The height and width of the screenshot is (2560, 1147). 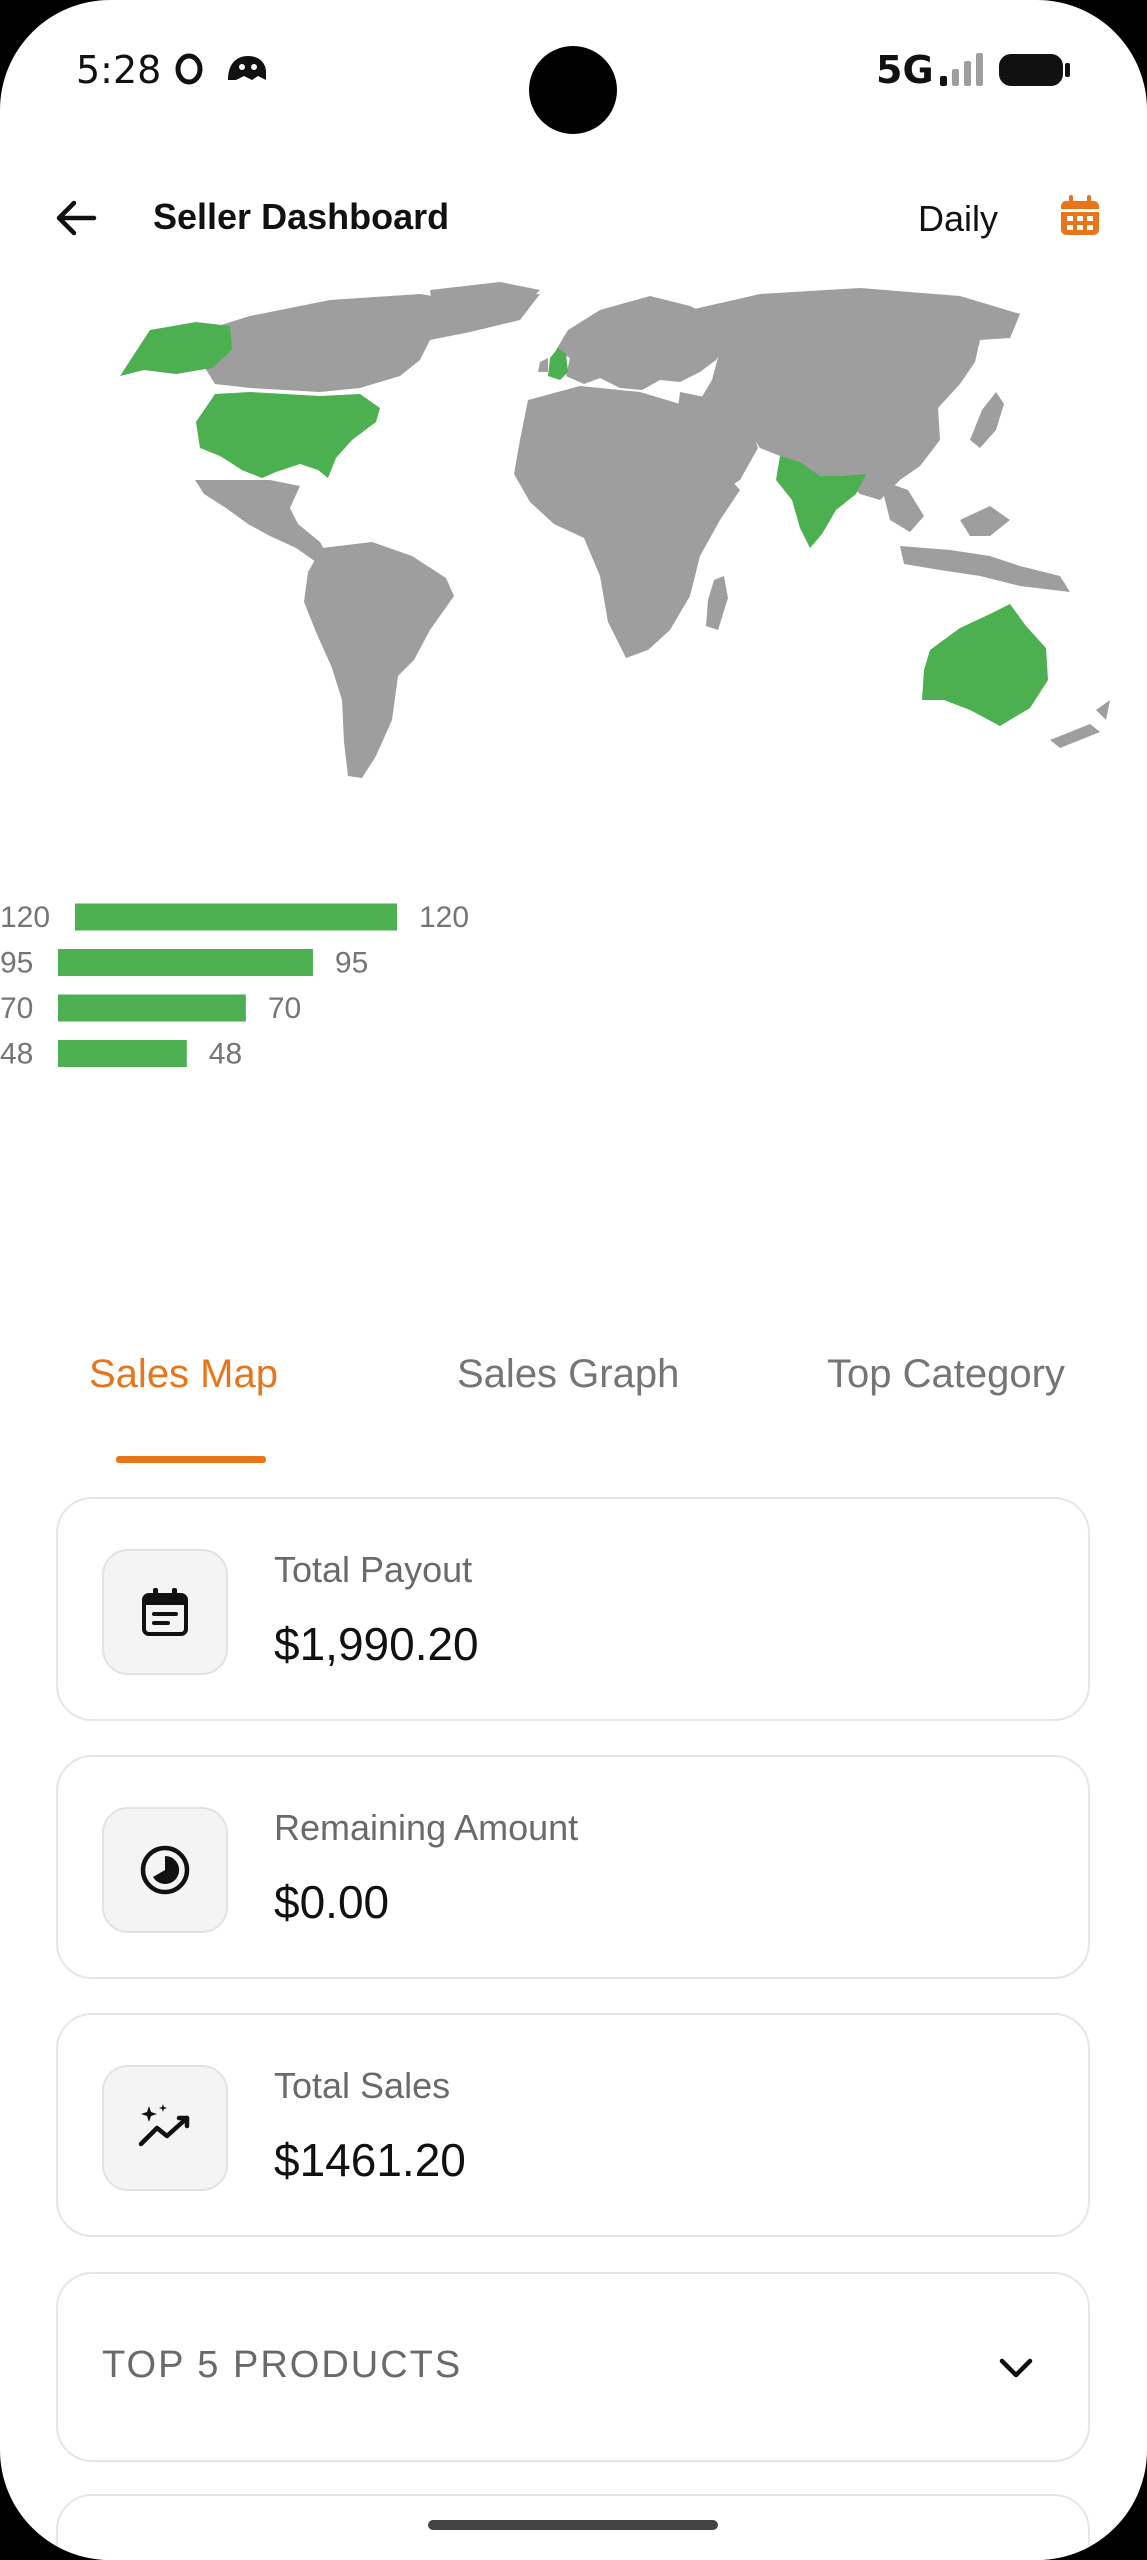 What do you see at coordinates (1080, 724) in the screenshot?
I see `map-region-new-zealand` at bounding box center [1080, 724].